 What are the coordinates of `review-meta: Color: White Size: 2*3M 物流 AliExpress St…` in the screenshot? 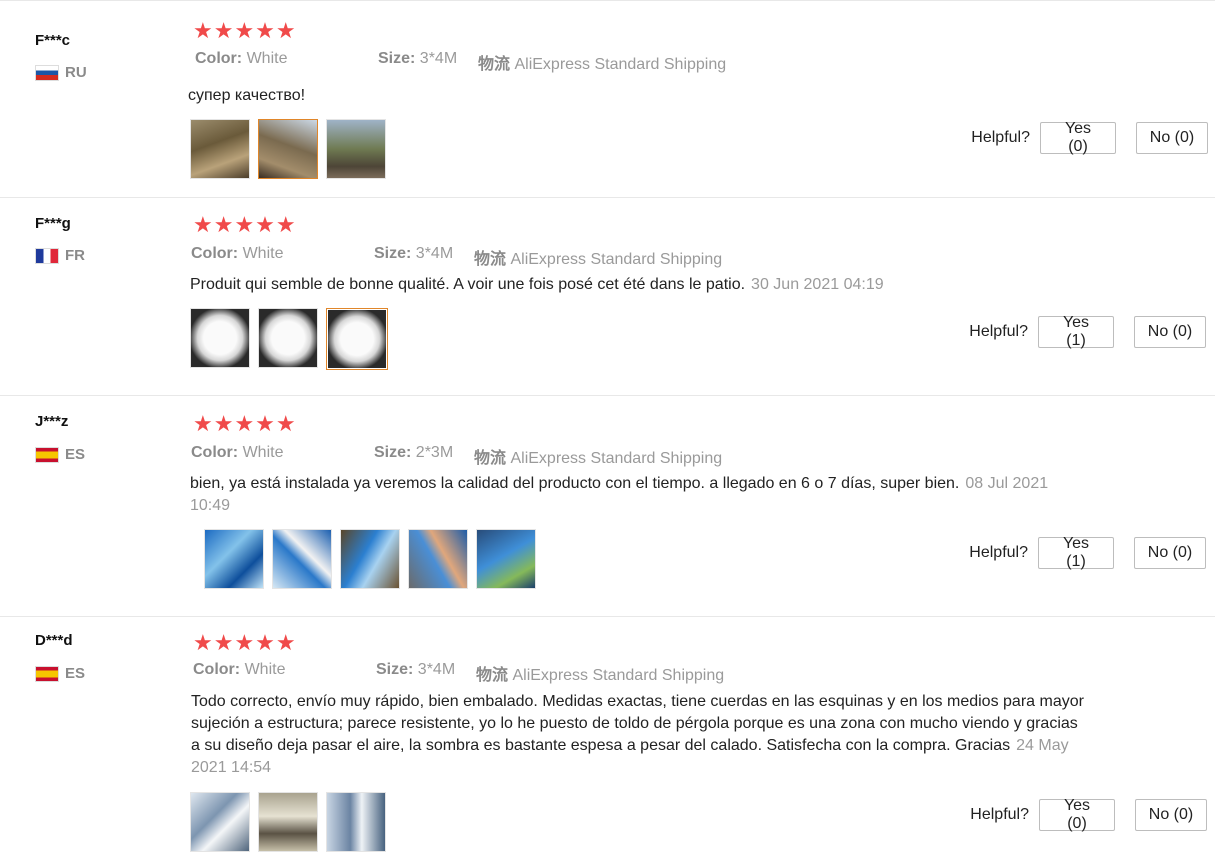 It's located at (456, 455).